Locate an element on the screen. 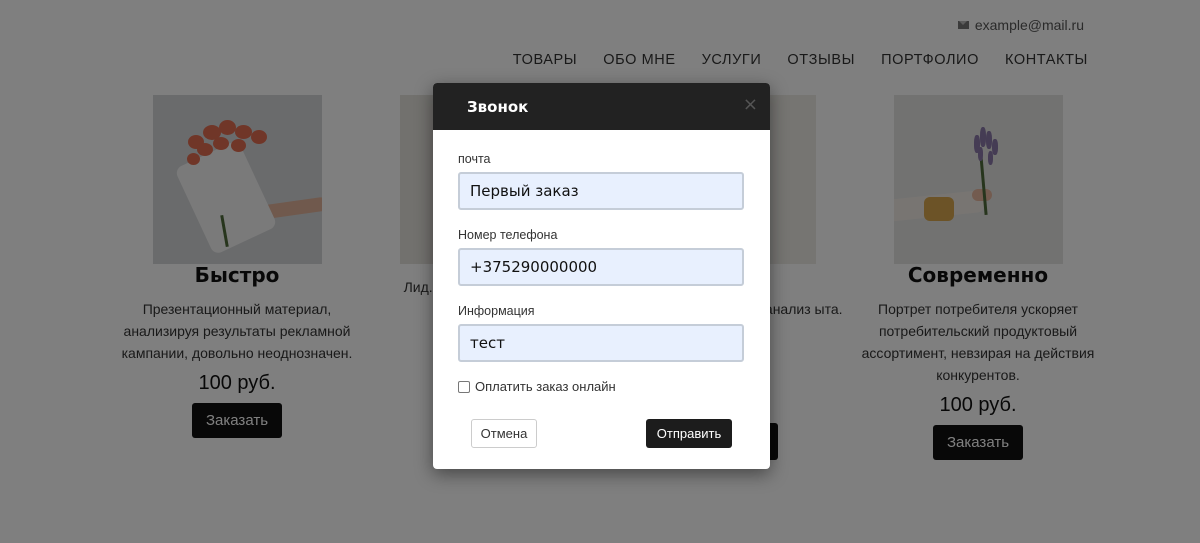  submit-button: Отправить is located at coordinates (689, 433).